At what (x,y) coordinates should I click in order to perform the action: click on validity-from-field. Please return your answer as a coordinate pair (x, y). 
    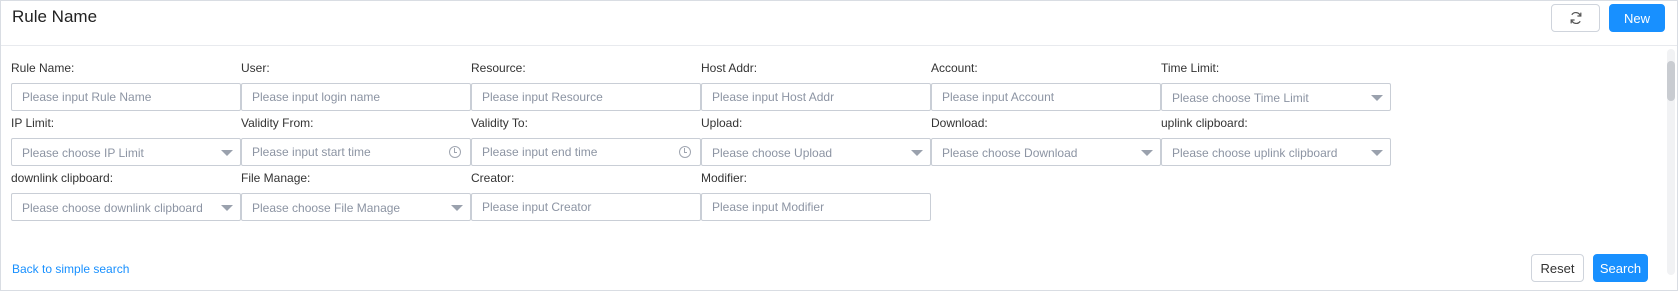
    Looking at the image, I should click on (356, 152).